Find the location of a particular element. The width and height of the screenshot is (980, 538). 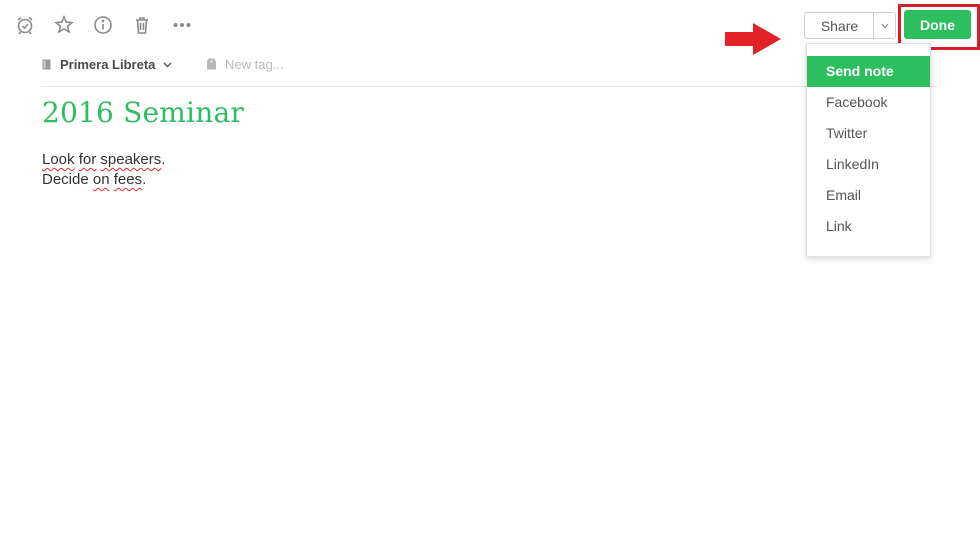

reminder-alarm-icon is located at coordinates (25, 25).